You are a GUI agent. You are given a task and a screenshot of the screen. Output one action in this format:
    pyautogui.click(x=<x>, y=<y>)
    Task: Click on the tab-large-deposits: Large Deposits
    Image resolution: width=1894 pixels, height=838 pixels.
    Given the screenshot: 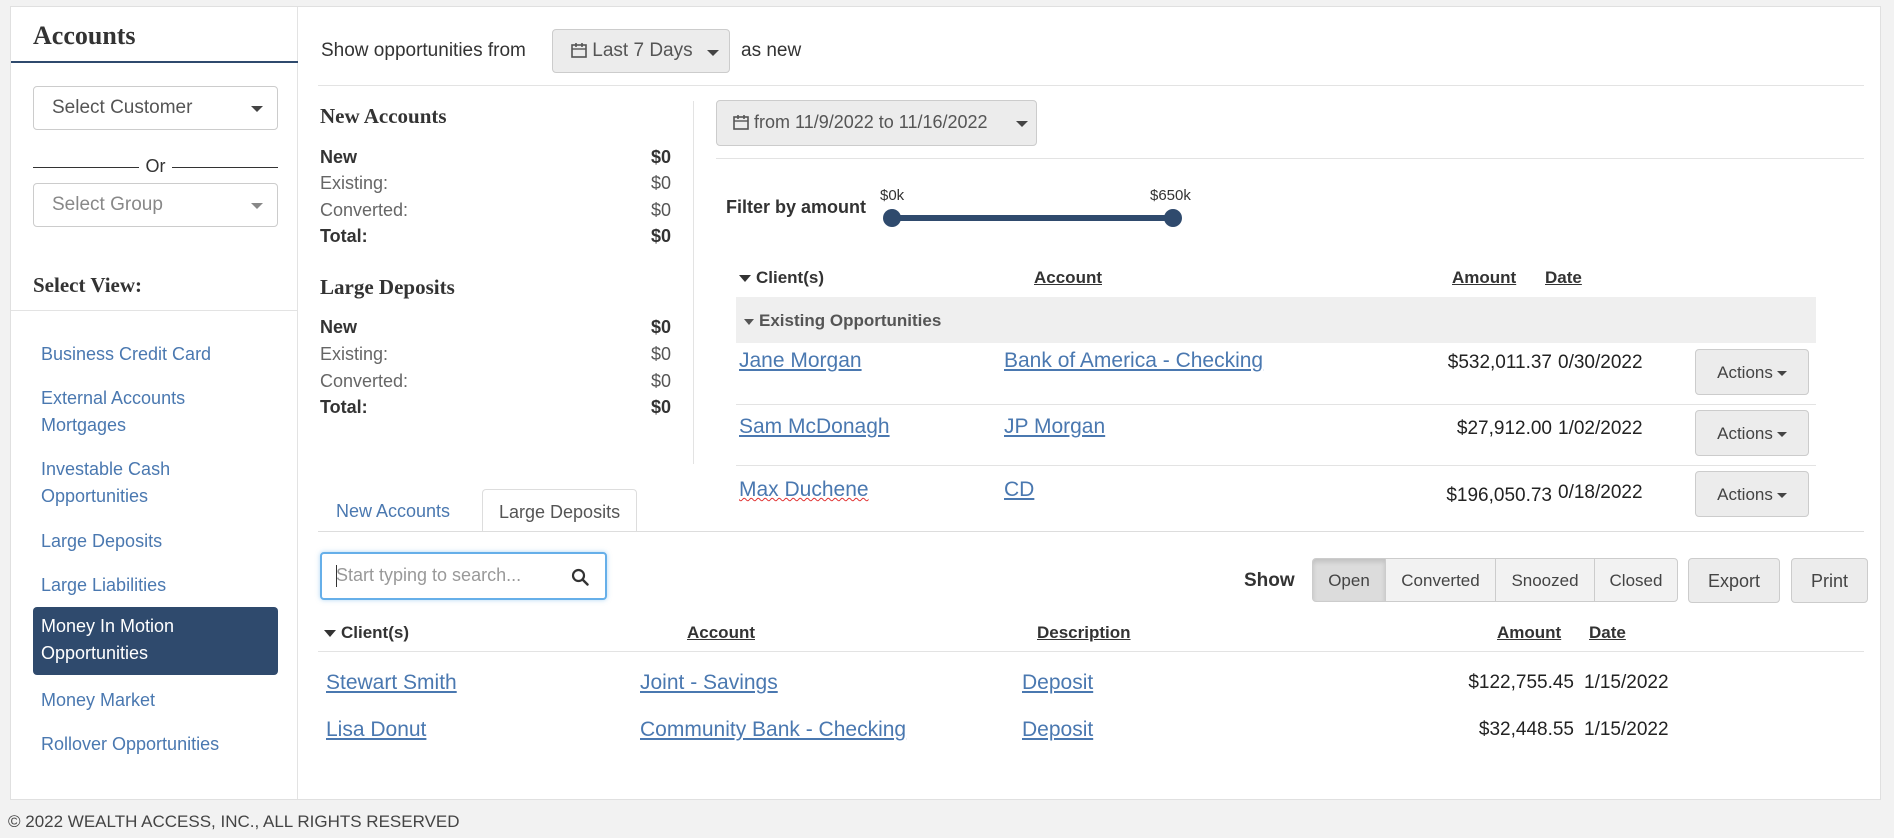 What is the action you would take?
    pyautogui.click(x=560, y=510)
    